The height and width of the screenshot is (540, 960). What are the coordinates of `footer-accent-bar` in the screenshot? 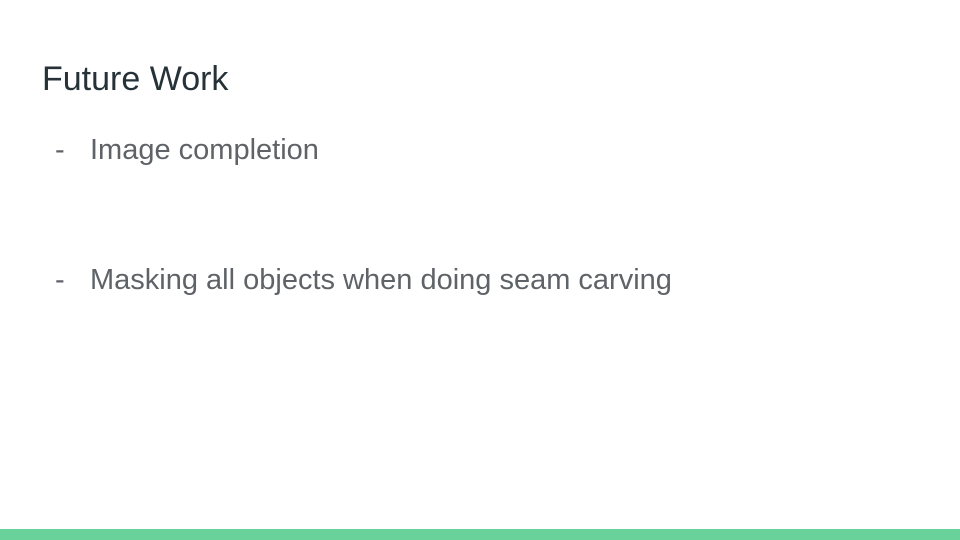 It's located at (480, 534).